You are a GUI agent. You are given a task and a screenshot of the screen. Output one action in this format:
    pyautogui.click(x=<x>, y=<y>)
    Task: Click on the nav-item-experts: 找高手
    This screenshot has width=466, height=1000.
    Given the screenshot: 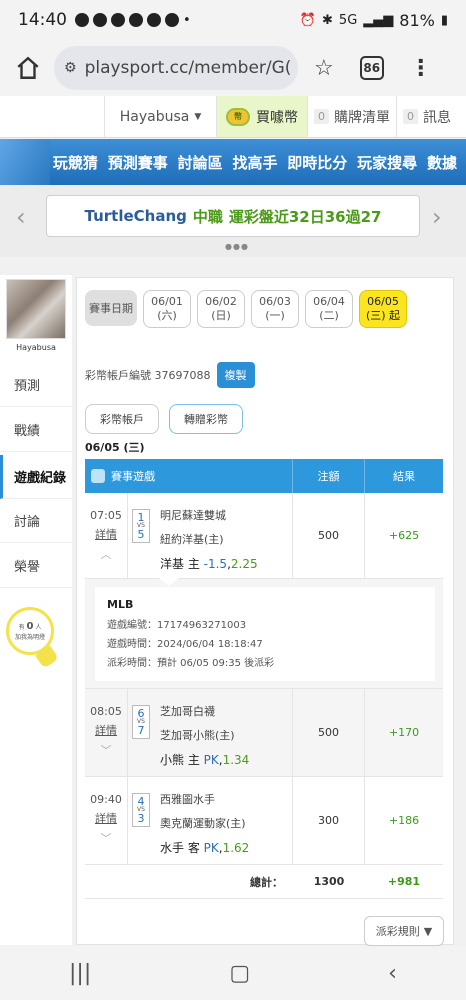 What is the action you would take?
    pyautogui.click(x=254, y=162)
    